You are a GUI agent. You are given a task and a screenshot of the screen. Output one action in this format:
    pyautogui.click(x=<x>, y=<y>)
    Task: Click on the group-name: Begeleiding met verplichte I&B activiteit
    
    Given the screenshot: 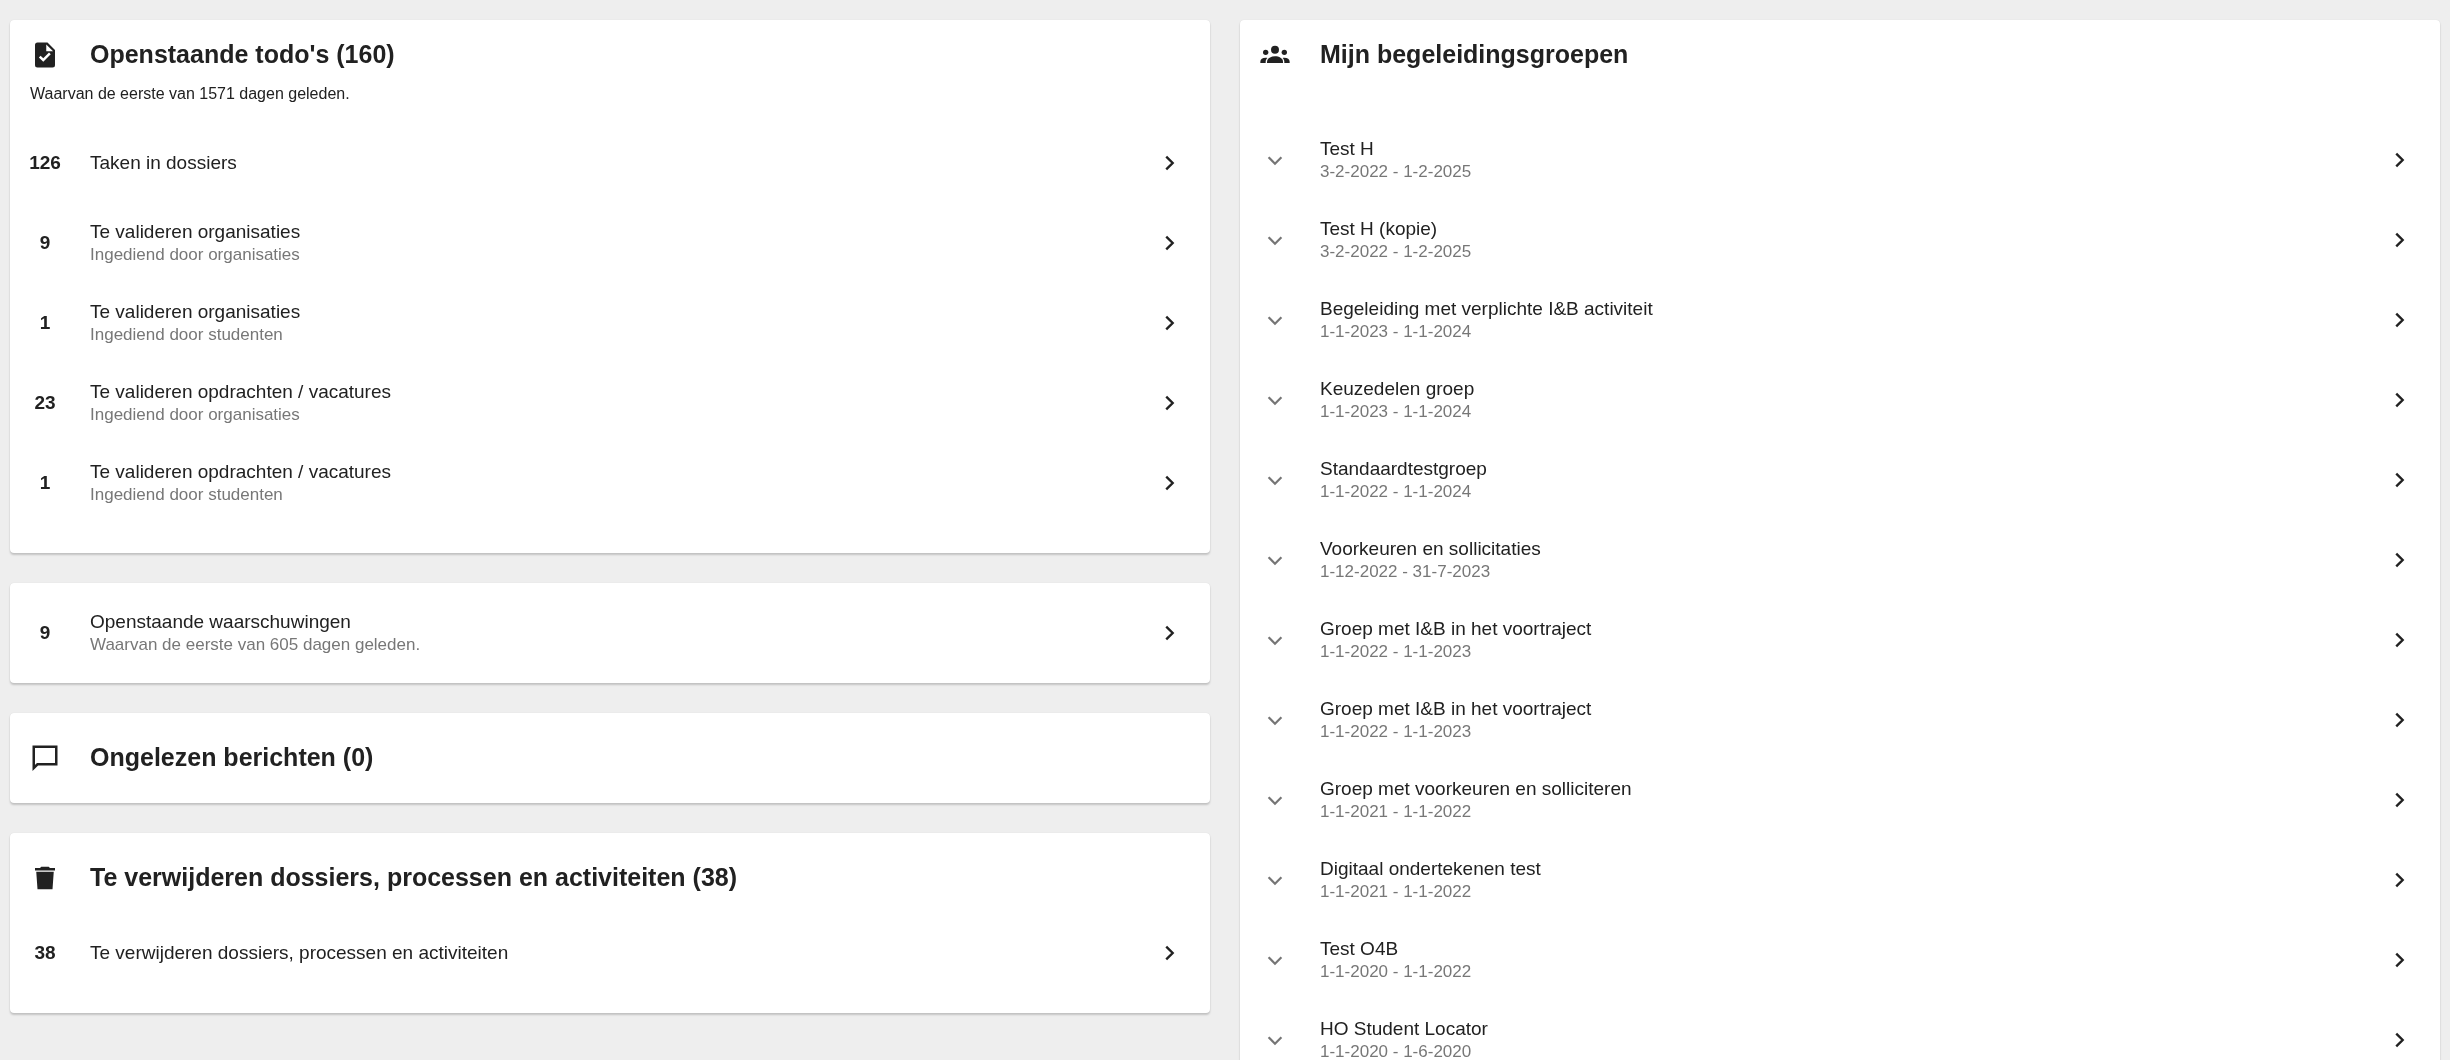 What is the action you would take?
    pyautogui.click(x=1487, y=308)
    